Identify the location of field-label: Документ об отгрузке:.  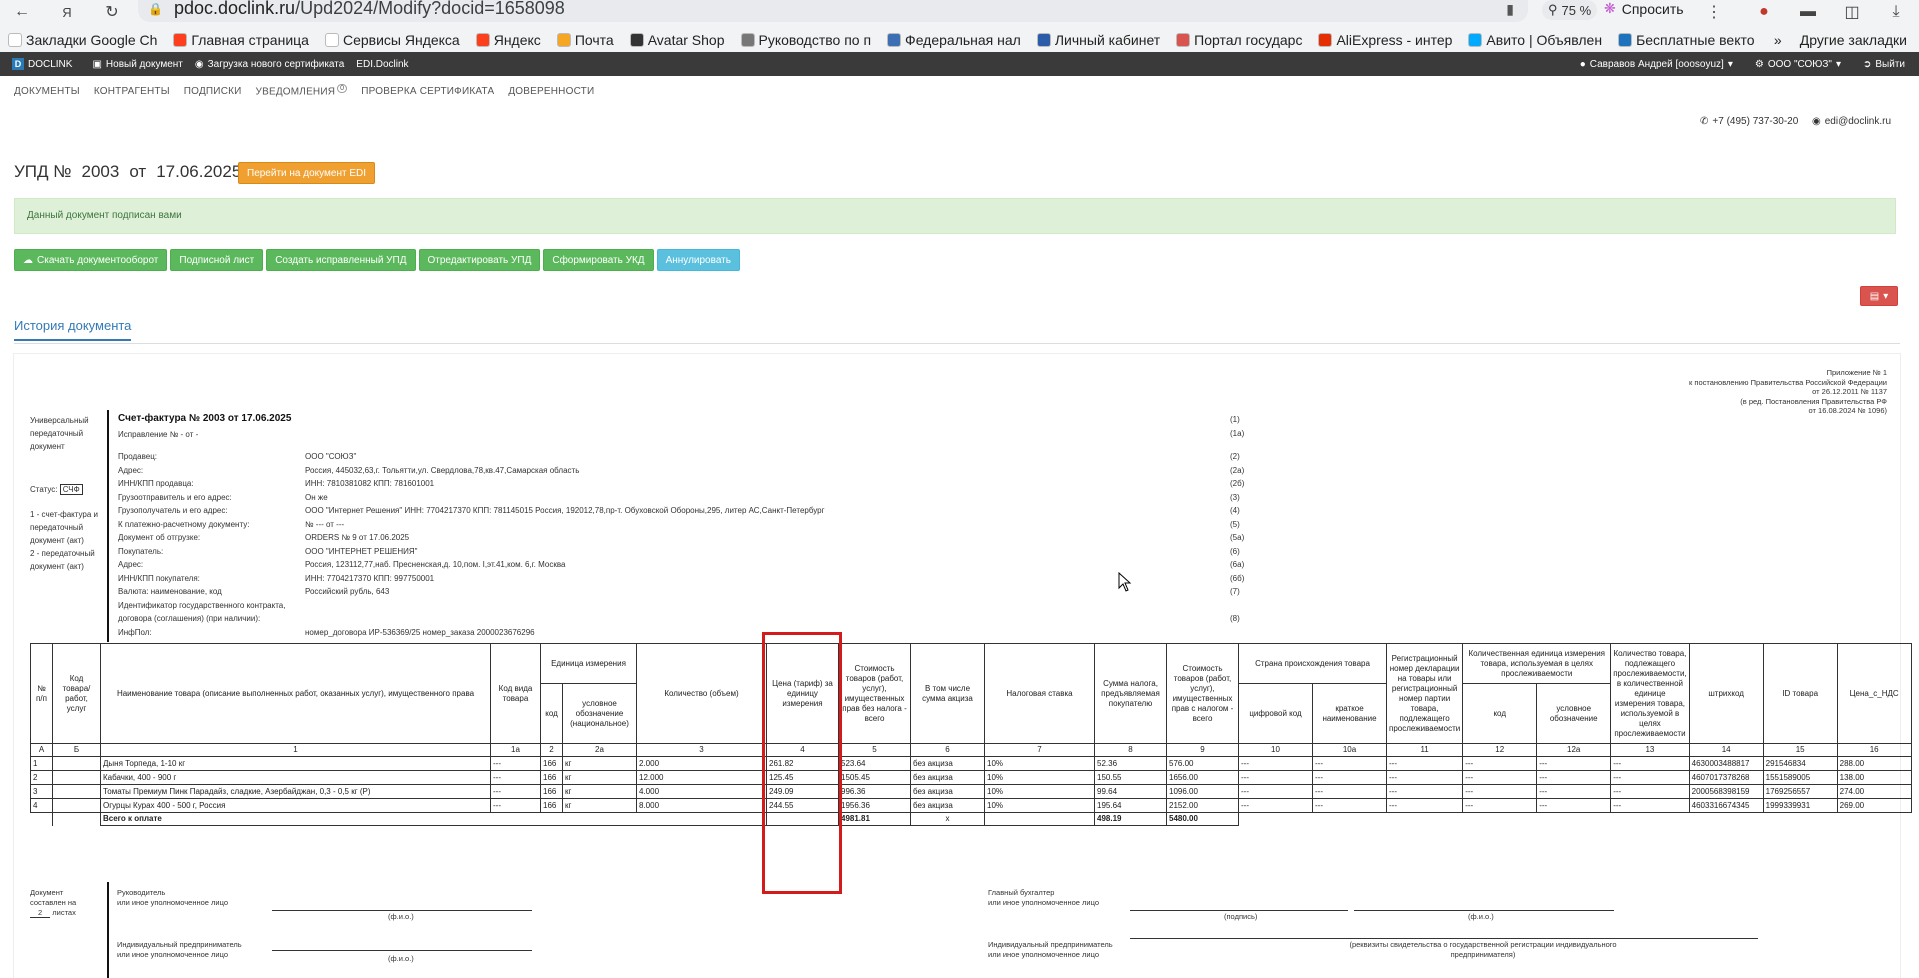
(159, 537).